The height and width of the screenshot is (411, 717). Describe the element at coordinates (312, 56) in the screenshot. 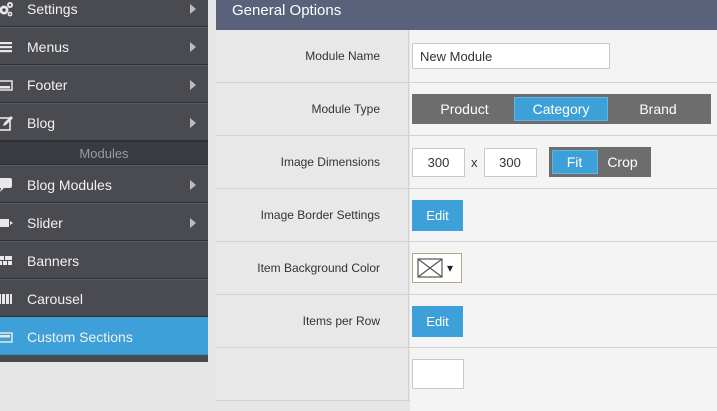

I see `module-name-label: Module Name` at that location.